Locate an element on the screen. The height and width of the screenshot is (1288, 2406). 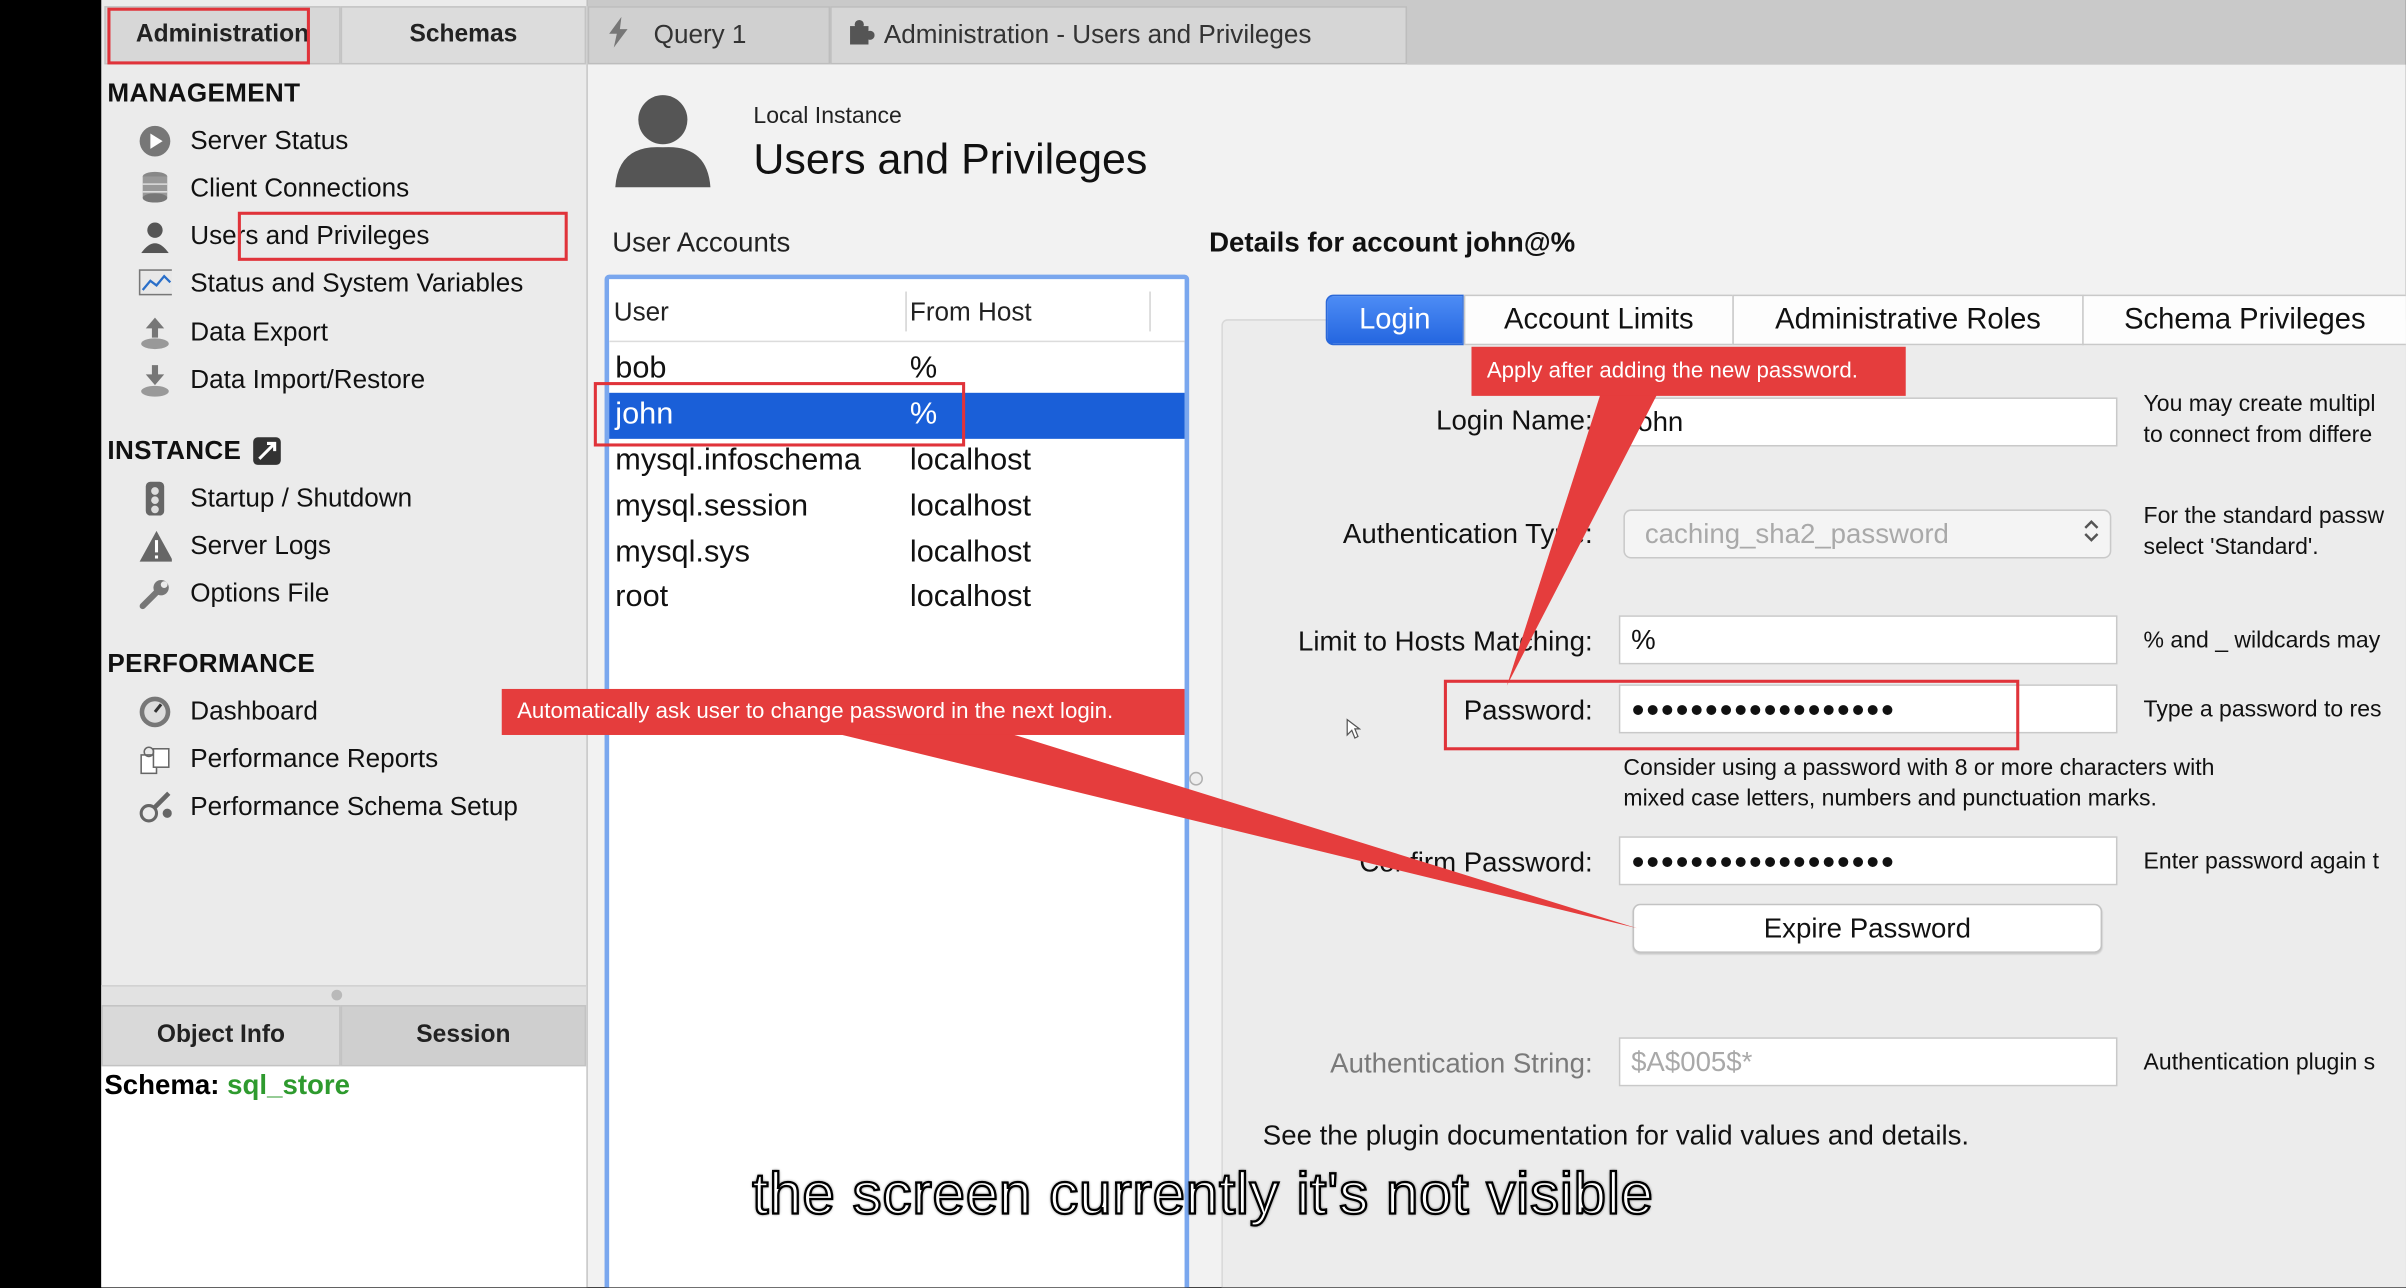
video-caption: the screen currently it's not visible is located at coordinates (1202, 1195).